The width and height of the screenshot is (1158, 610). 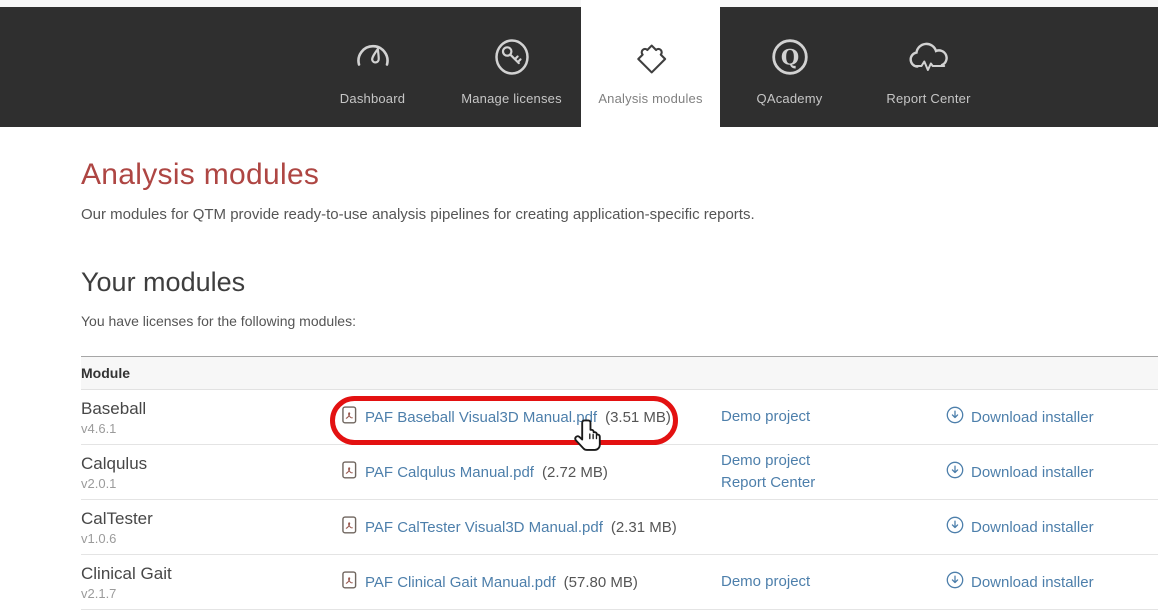 What do you see at coordinates (114, 463) in the screenshot?
I see `module-name: Calqulus` at bounding box center [114, 463].